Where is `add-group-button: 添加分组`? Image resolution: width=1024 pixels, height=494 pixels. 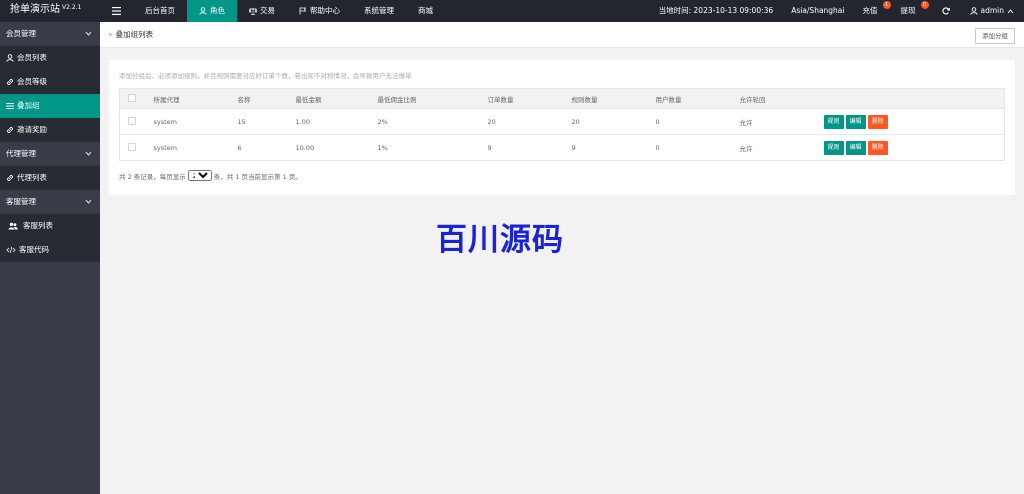 add-group-button: 添加分组 is located at coordinates (995, 36).